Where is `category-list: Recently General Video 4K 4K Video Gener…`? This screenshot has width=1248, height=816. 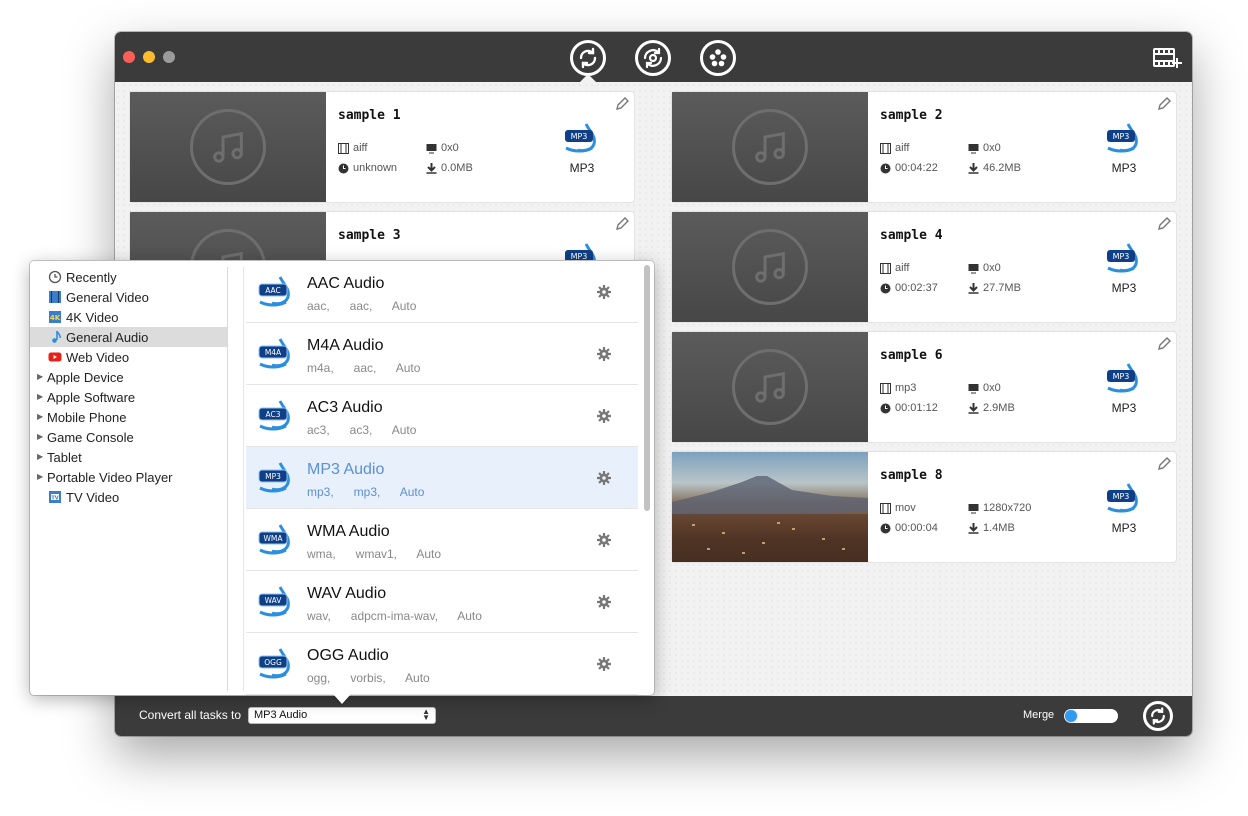
category-list: Recently General Video 4K 4K Video Gener… is located at coordinates (128, 479).